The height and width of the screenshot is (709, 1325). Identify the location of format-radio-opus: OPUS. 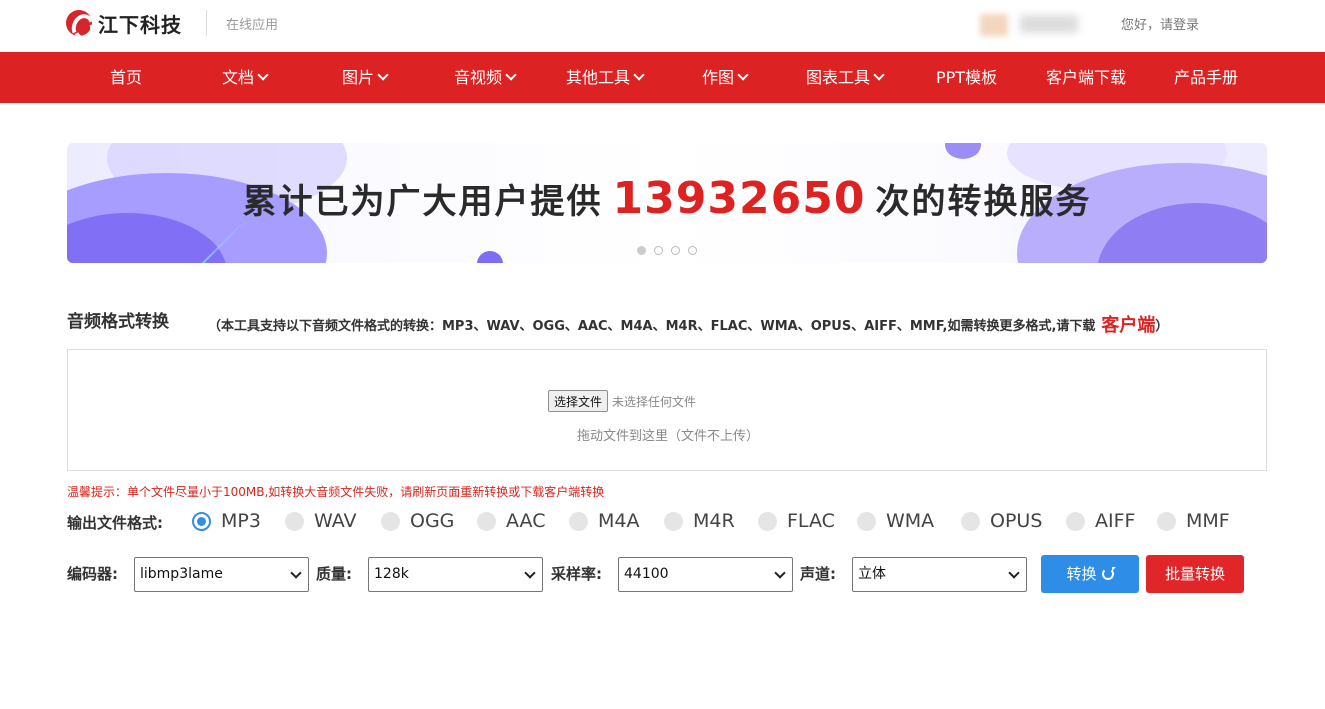
(1001, 521).